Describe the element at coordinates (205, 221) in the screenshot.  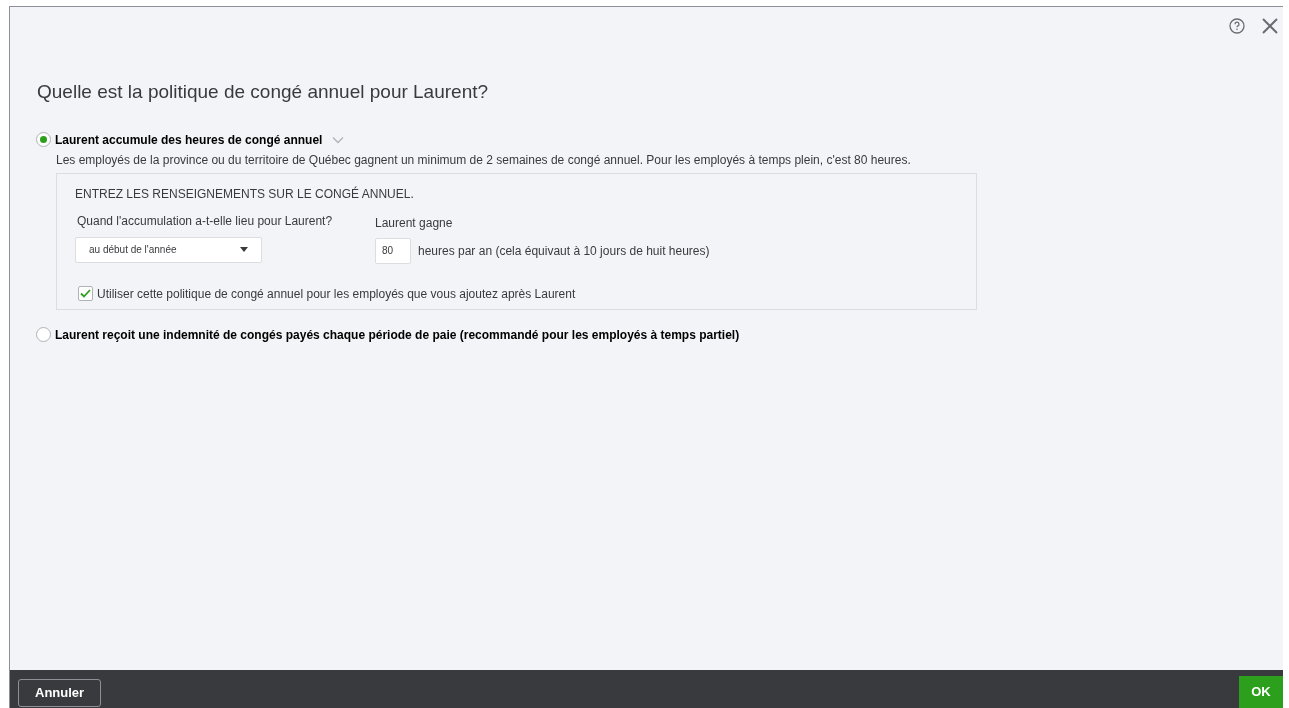
I see `field-label: Quand l'accumulation a-t-elle lieu pour Laurent?` at that location.